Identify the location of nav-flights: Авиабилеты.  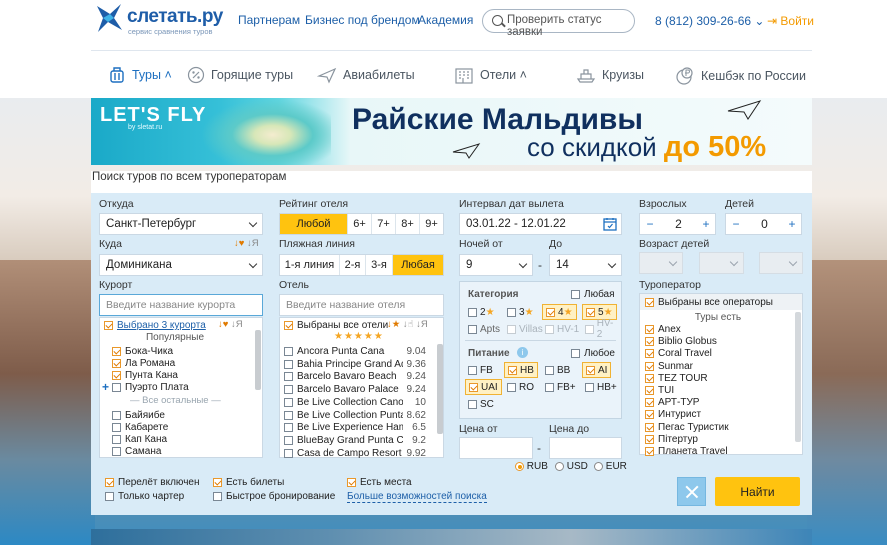
(366, 75).